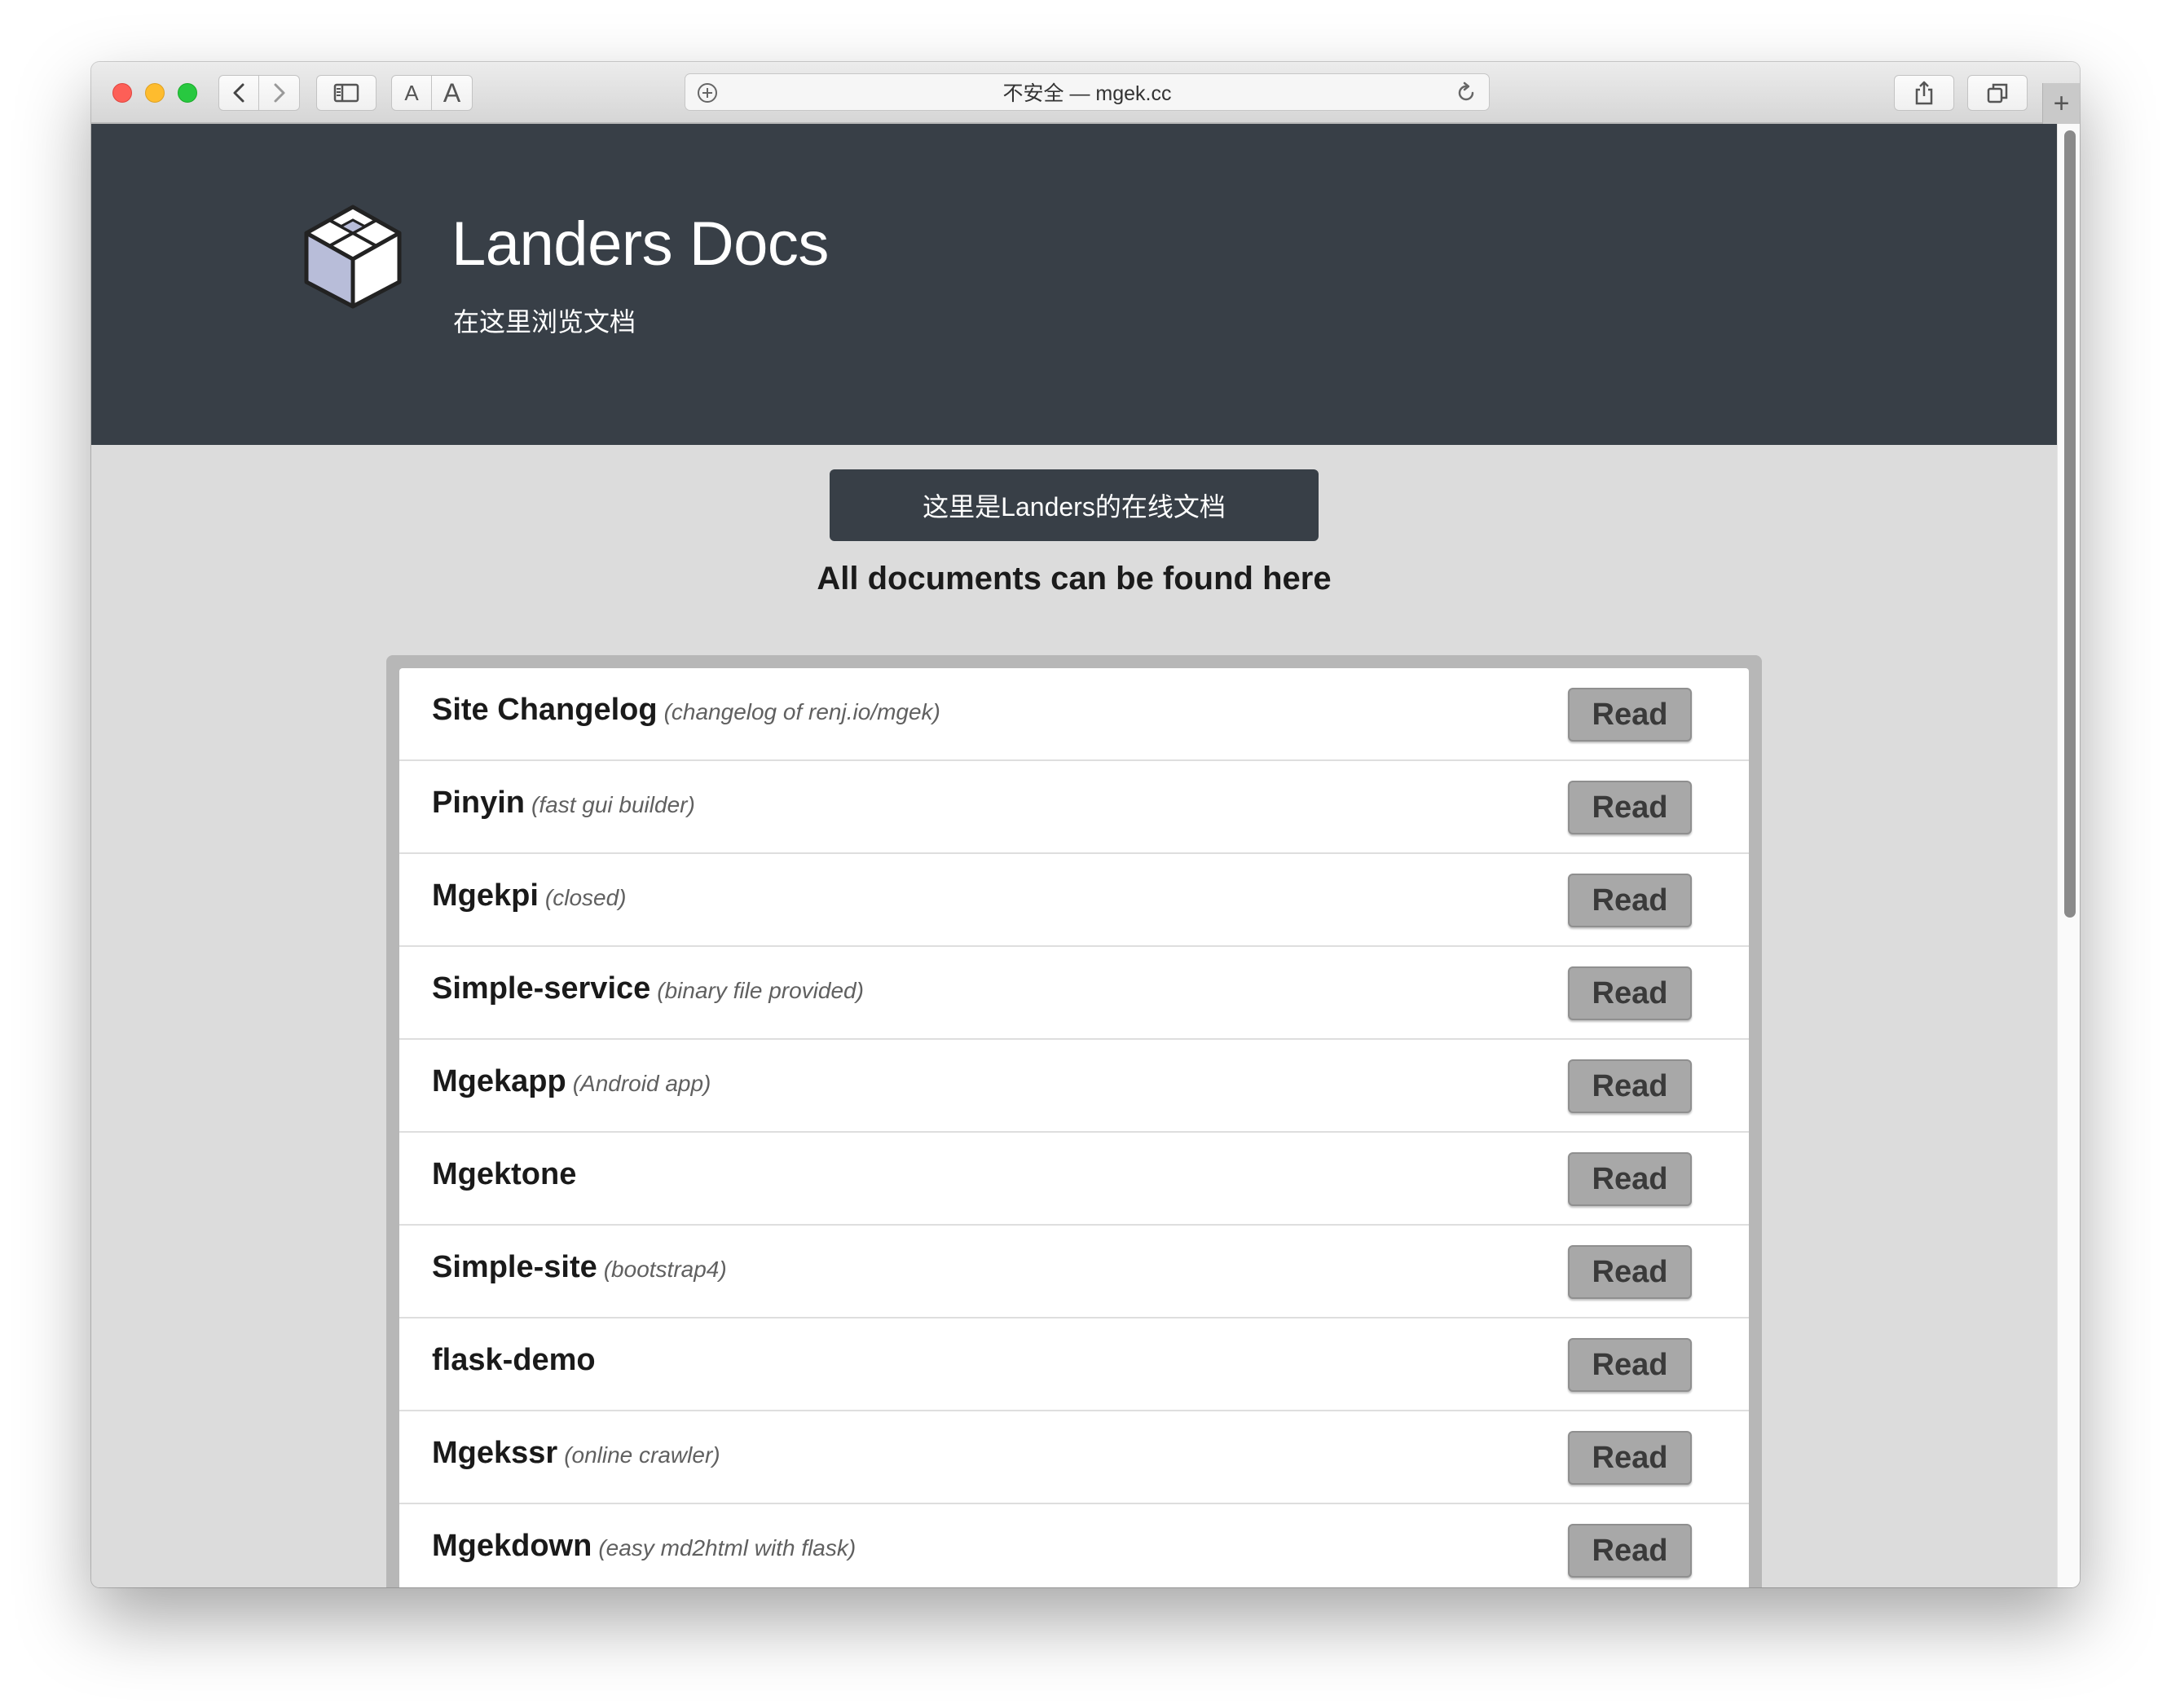 The width and height of the screenshot is (2171, 1708). Describe the element at coordinates (515, 1267) in the screenshot. I see `doc-name: Simple-site` at that location.